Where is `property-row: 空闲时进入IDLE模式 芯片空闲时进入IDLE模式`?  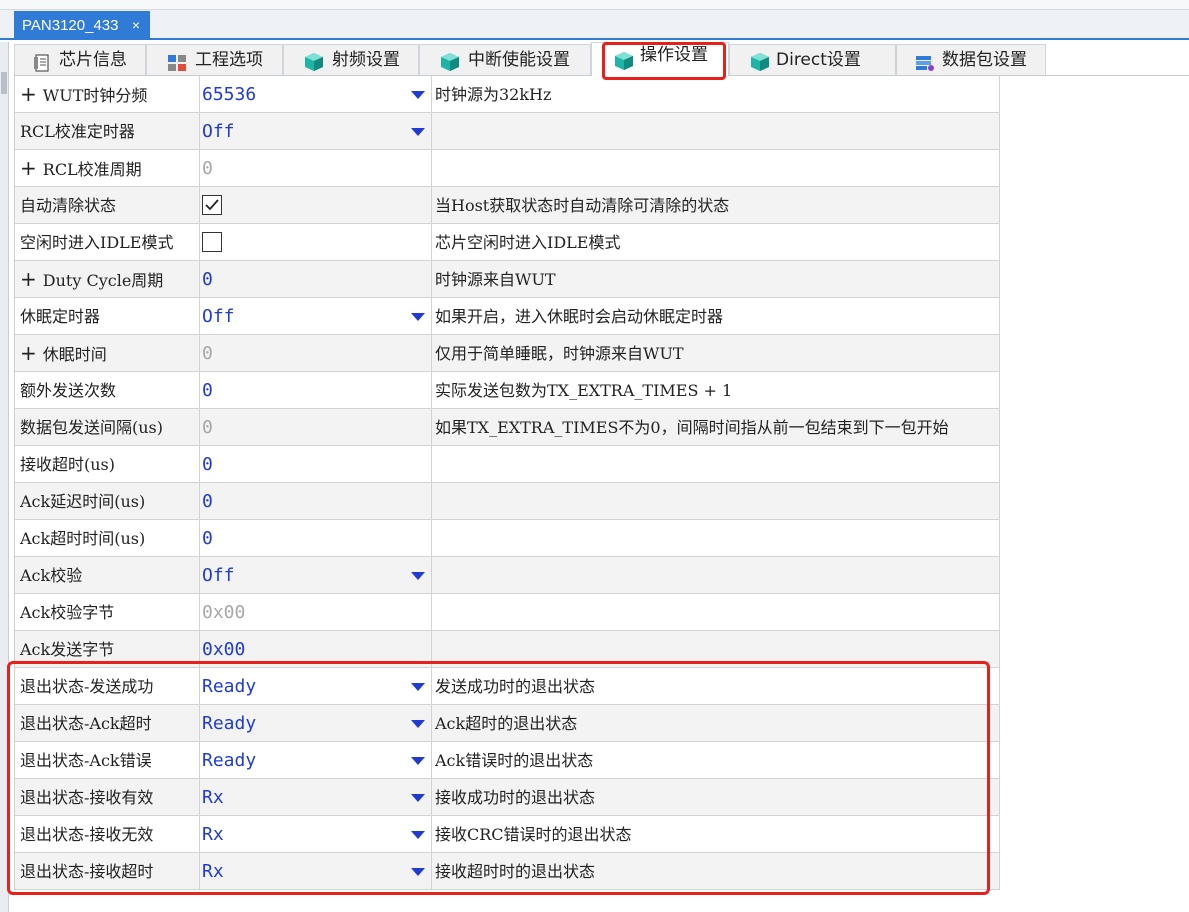
property-row: 空闲时进入IDLE模式 芯片空闲时进入IDLE模式 is located at coordinates (507, 242).